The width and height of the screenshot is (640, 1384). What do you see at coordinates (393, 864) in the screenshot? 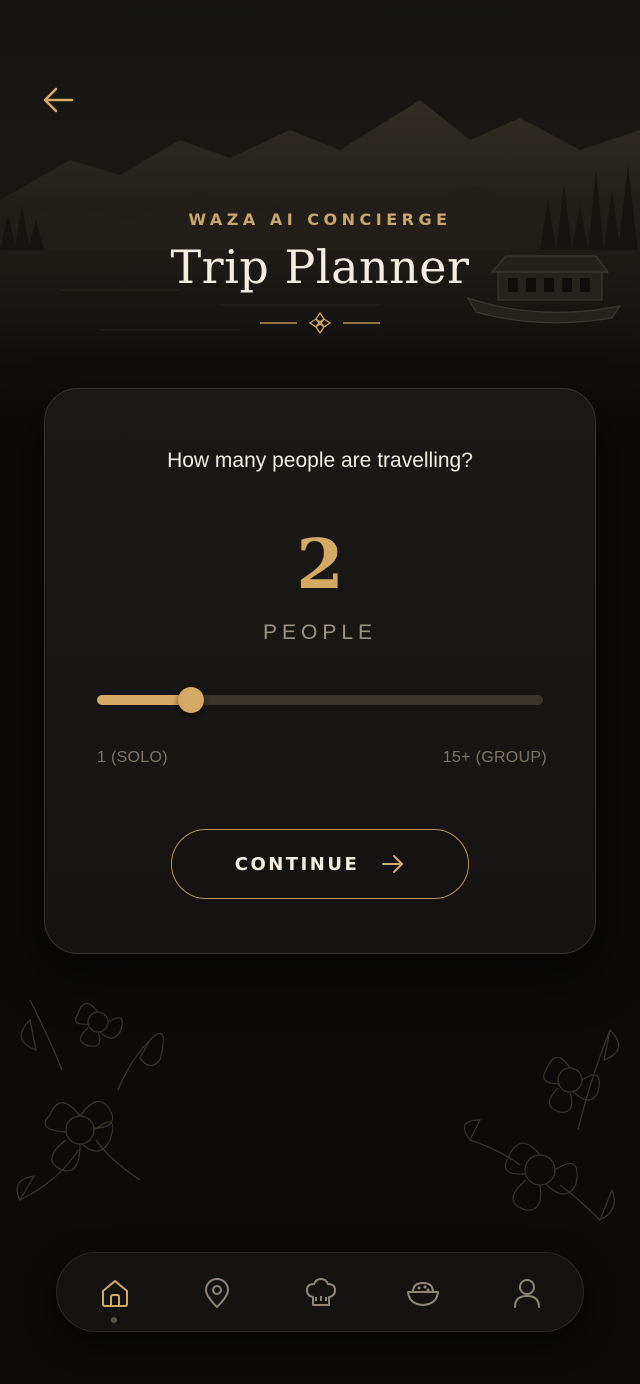
I see `arrow-right-icon` at bounding box center [393, 864].